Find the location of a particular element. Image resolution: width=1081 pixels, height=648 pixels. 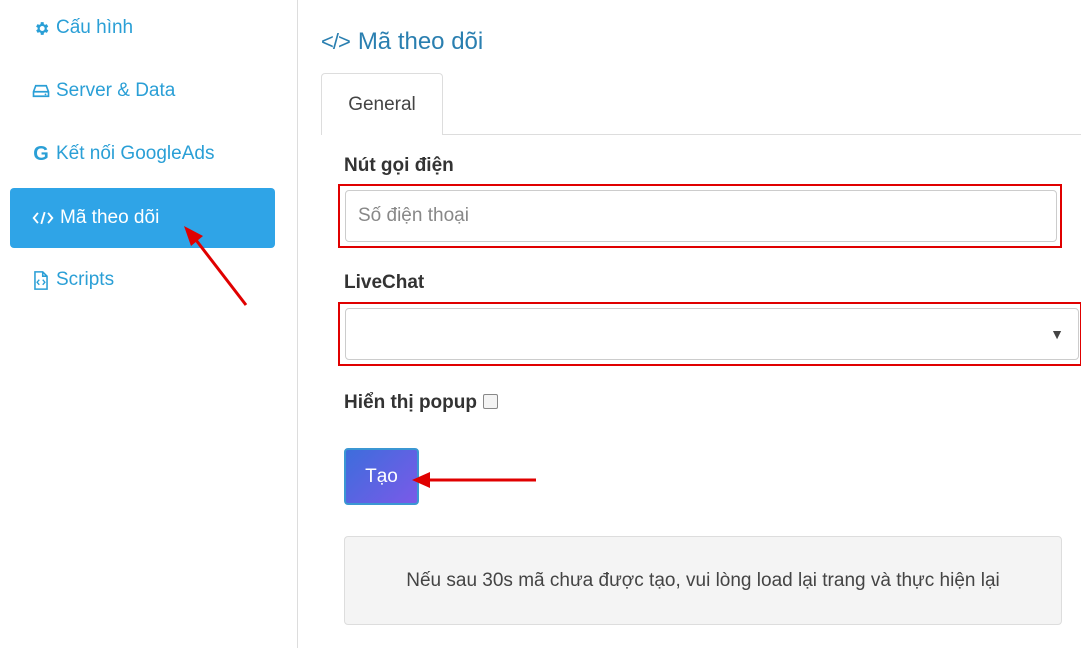

tab-label: General is located at coordinates (382, 104).